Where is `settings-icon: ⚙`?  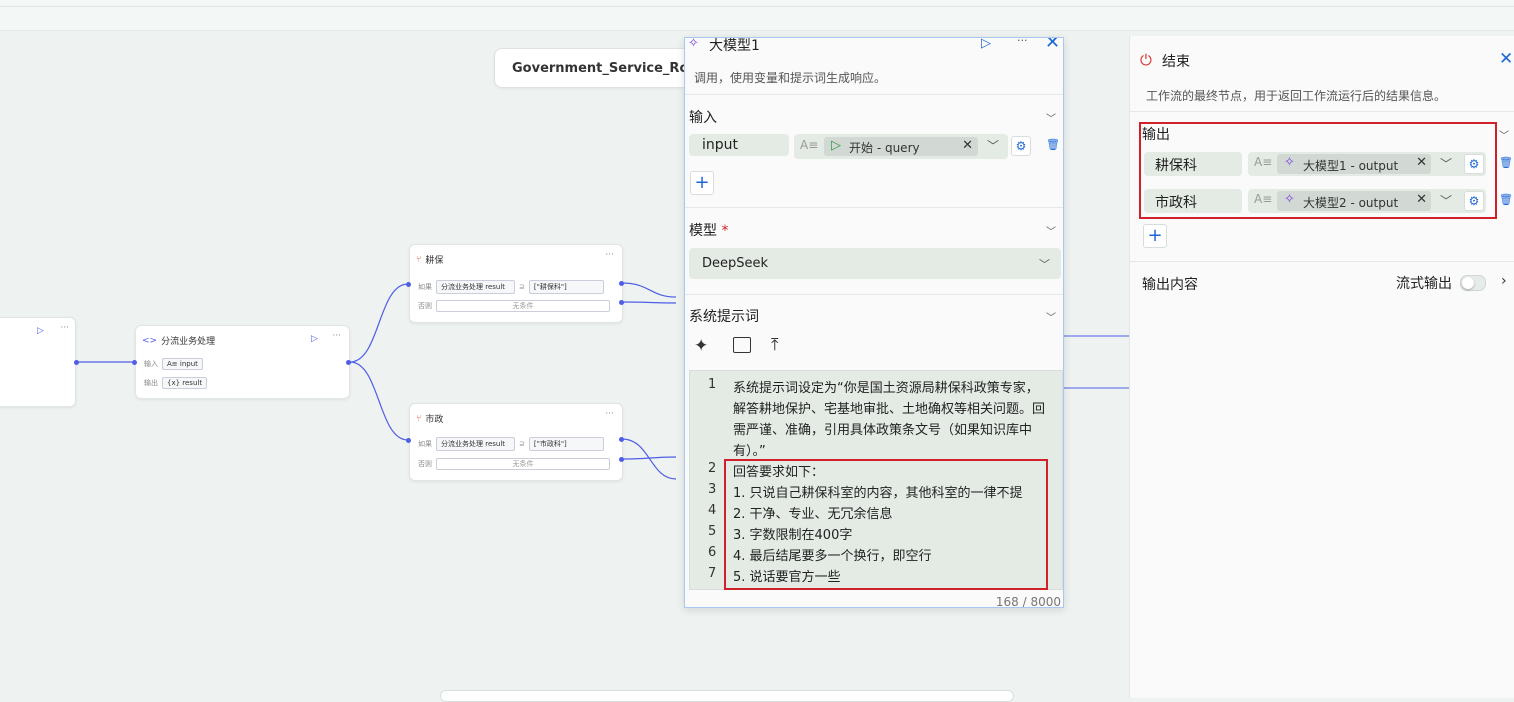
settings-icon: ⚙ is located at coordinates (1021, 146).